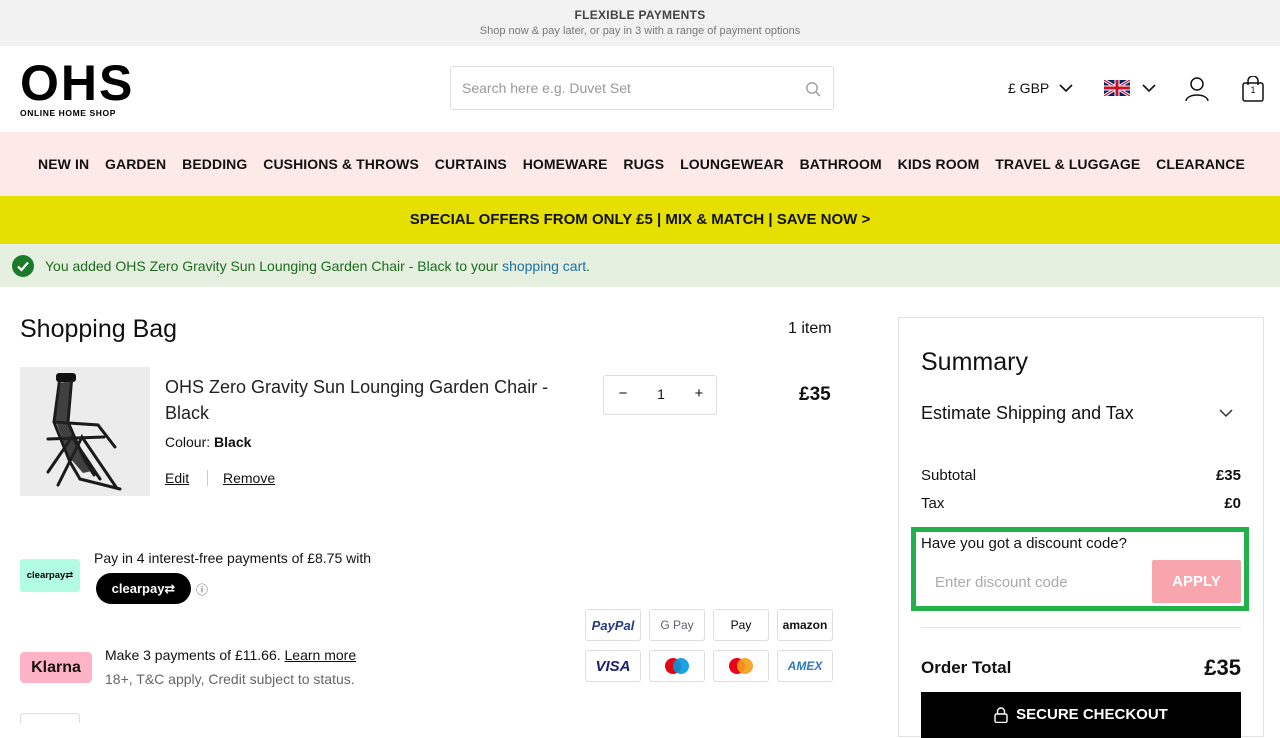 The width and height of the screenshot is (1280, 738). Describe the element at coordinates (50, 575) in the screenshot. I see `clearpay-logo: clearpay⇄` at that location.